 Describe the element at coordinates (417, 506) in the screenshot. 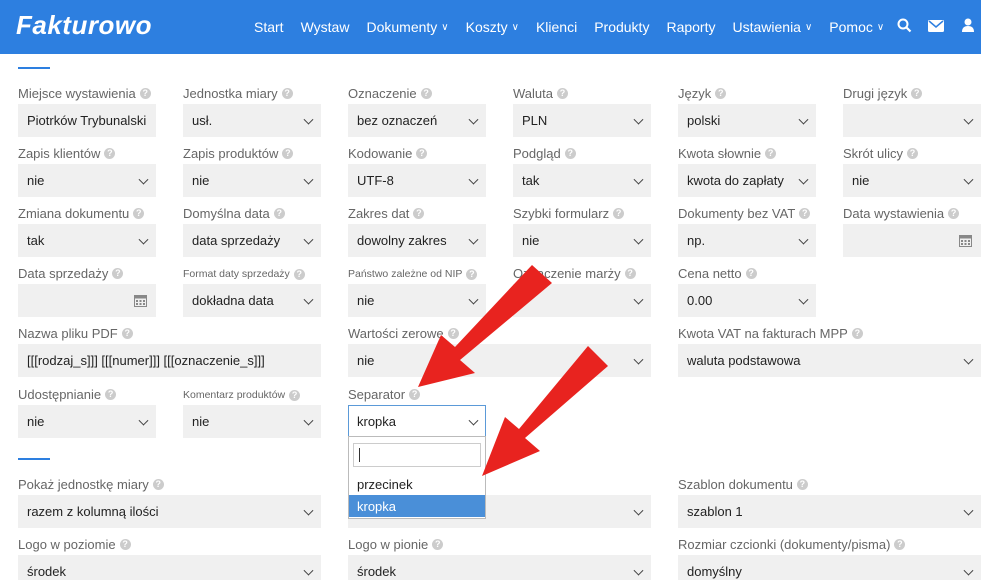

I see `dropdown-option-kropka: kropka` at that location.